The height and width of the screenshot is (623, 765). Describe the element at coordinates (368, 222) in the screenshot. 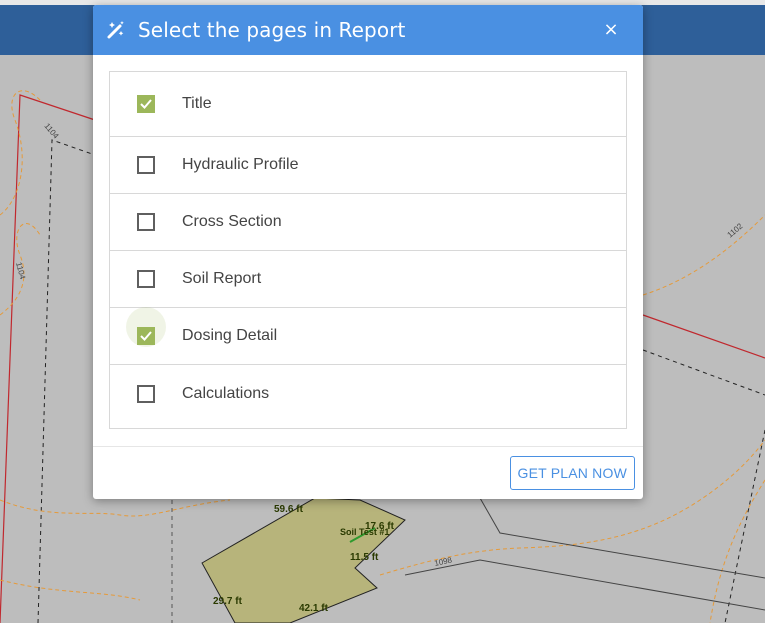

I see `page-option-row: Cross Section` at that location.